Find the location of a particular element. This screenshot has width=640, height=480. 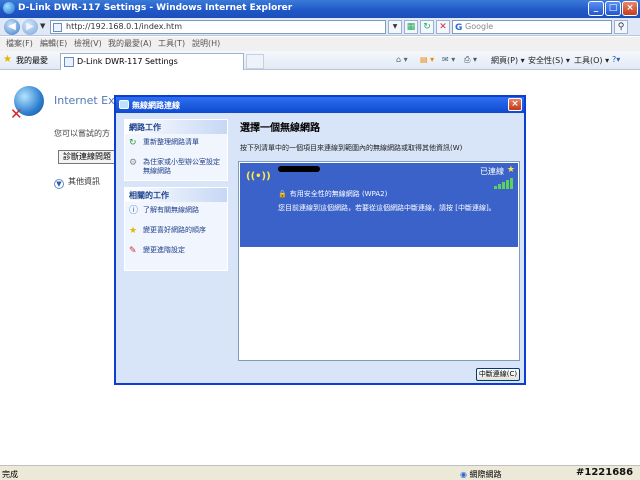

dropdown-icon: ▼ is located at coordinates (395, 27).